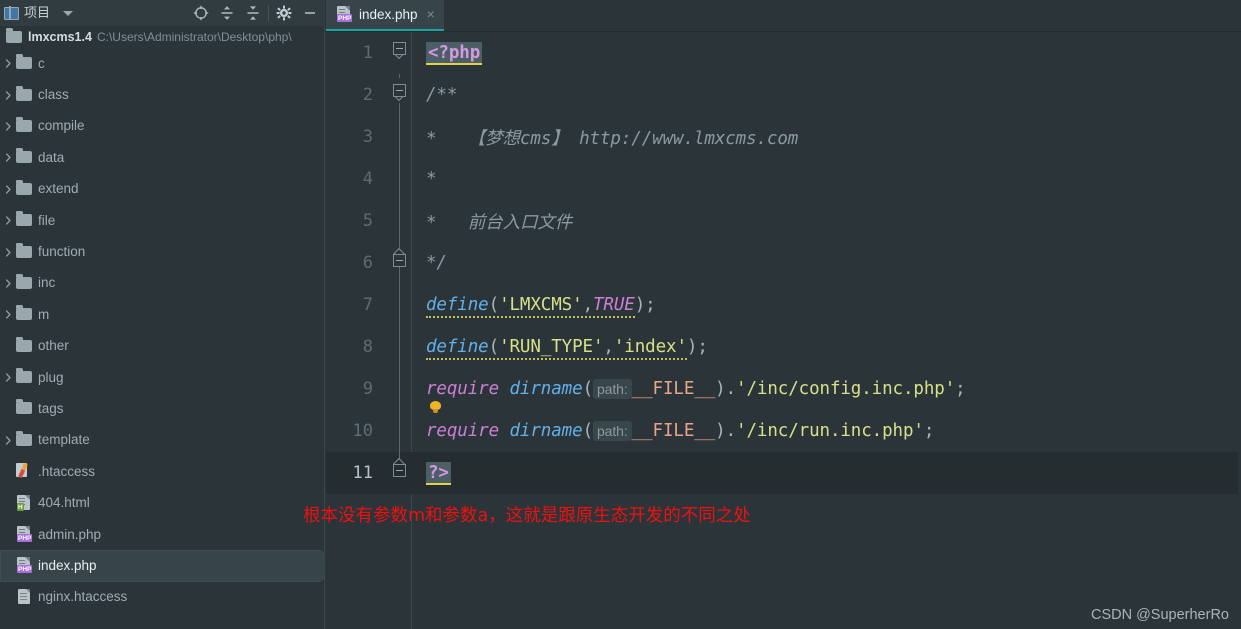  I want to click on red-annotation-text: 根本没有参数m和参数a，这就是跟原生态开发的不同之处, so click(527, 516).